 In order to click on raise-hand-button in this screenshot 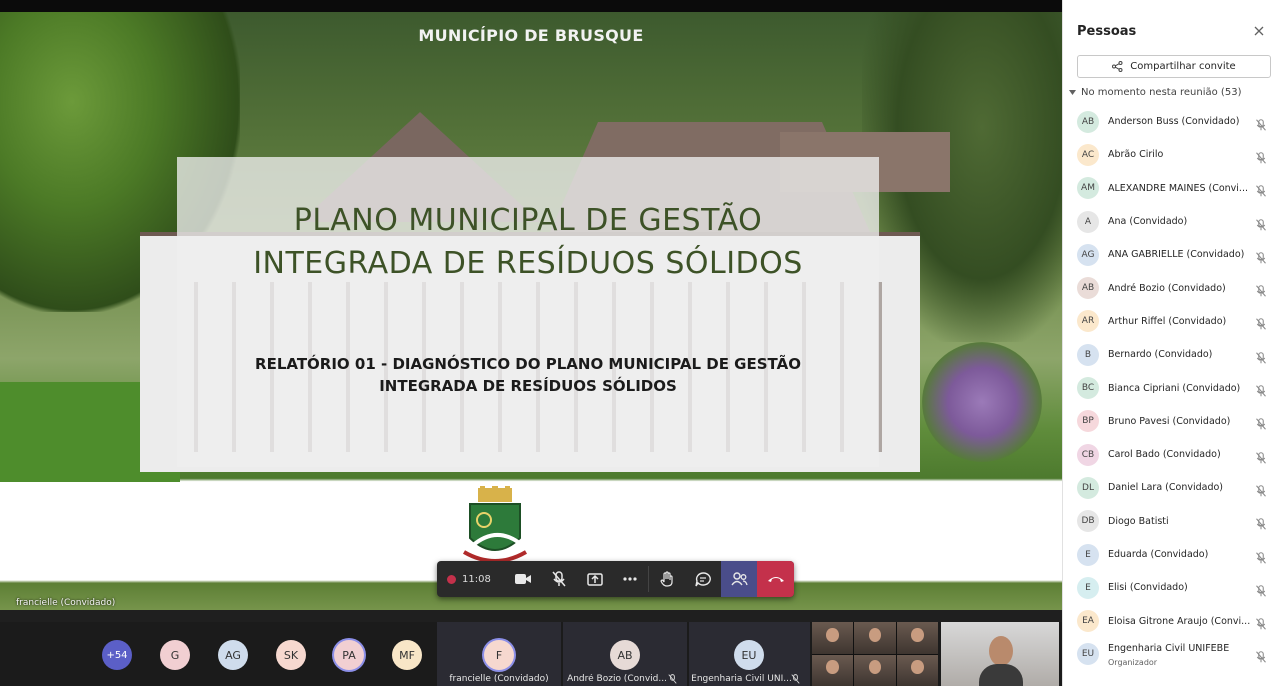, I will do `click(667, 579)`.